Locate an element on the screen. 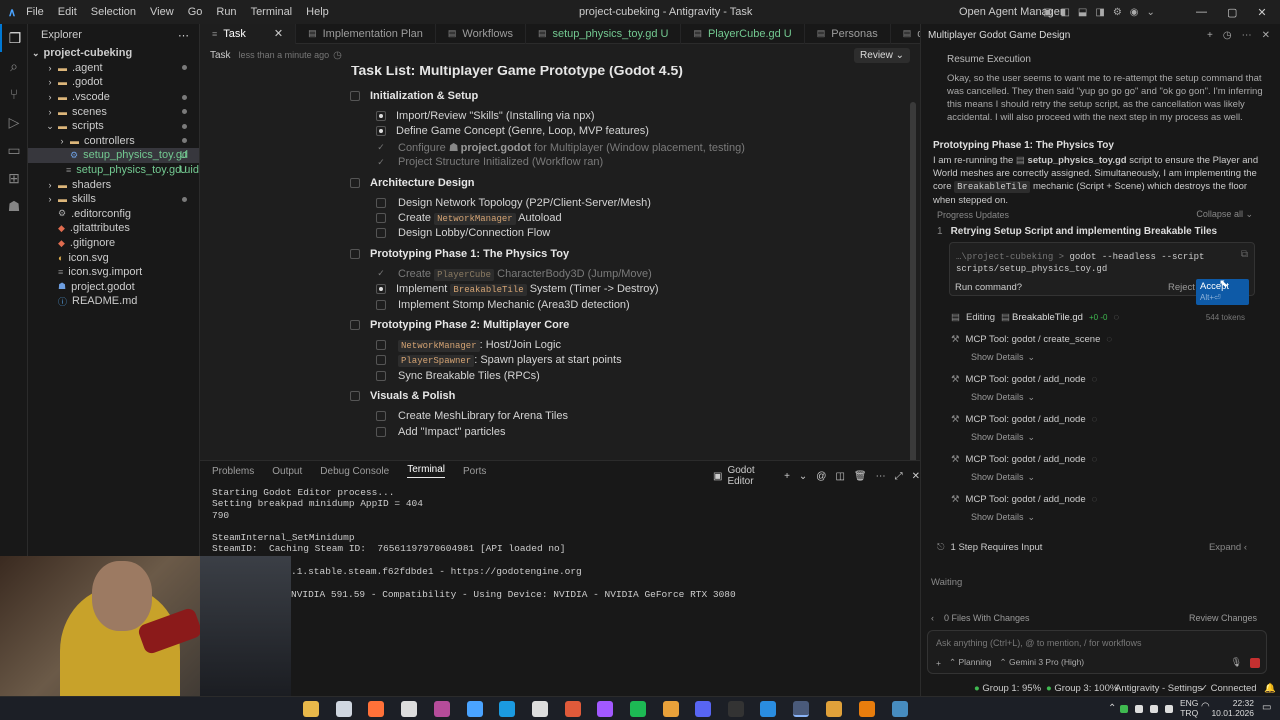 The image size is (1280, 720). tree-item: › ▬ .godot is located at coordinates (113, 82).